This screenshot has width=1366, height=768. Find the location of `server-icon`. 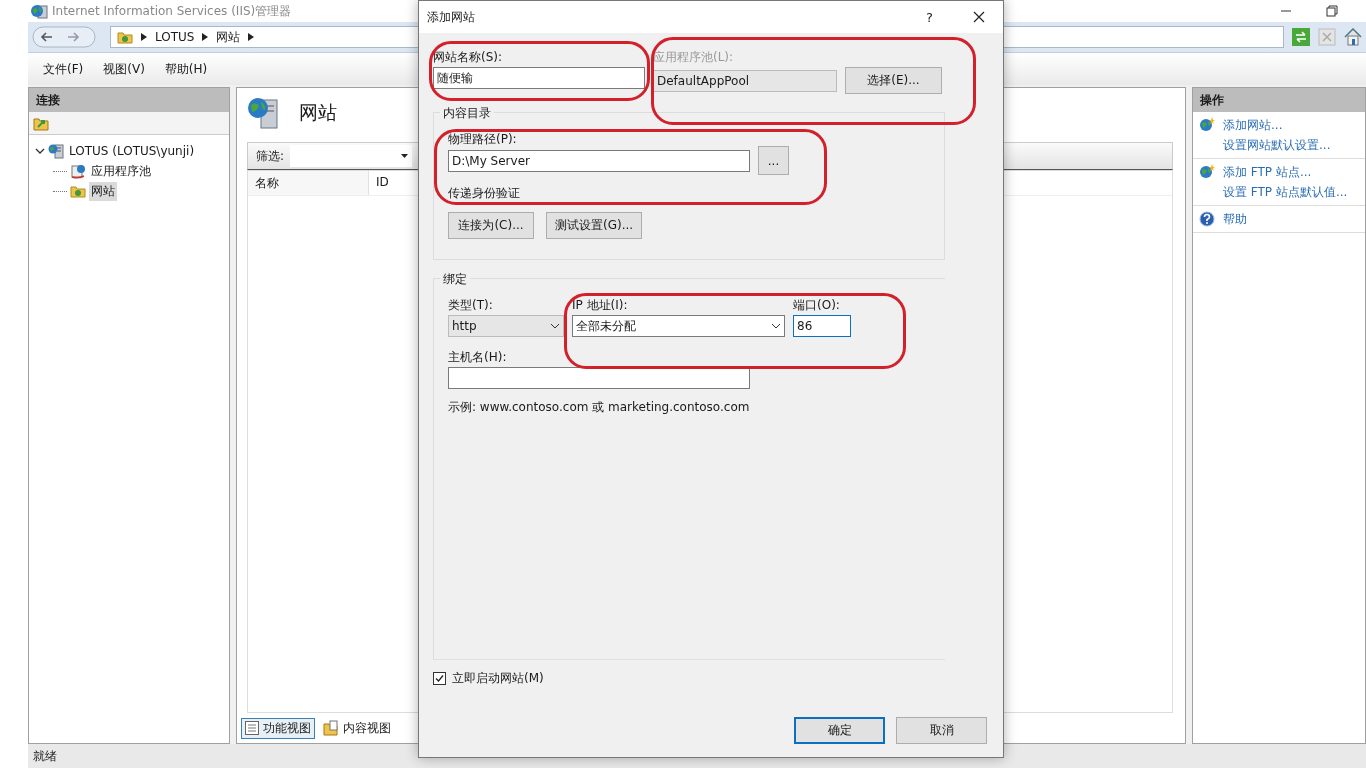

server-icon is located at coordinates (56, 151).